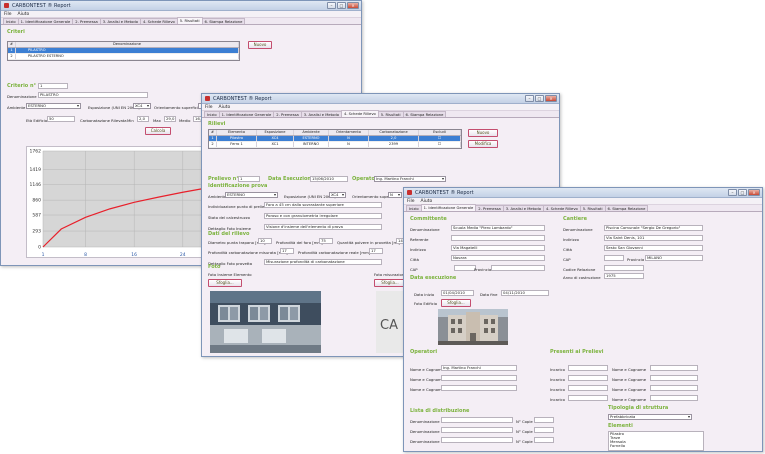 This screenshot has width=765, height=454. What do you see at coordinates (656, 446) in the screenshot?
I see `list-item: Fornello` at bounding box center [656, 446].